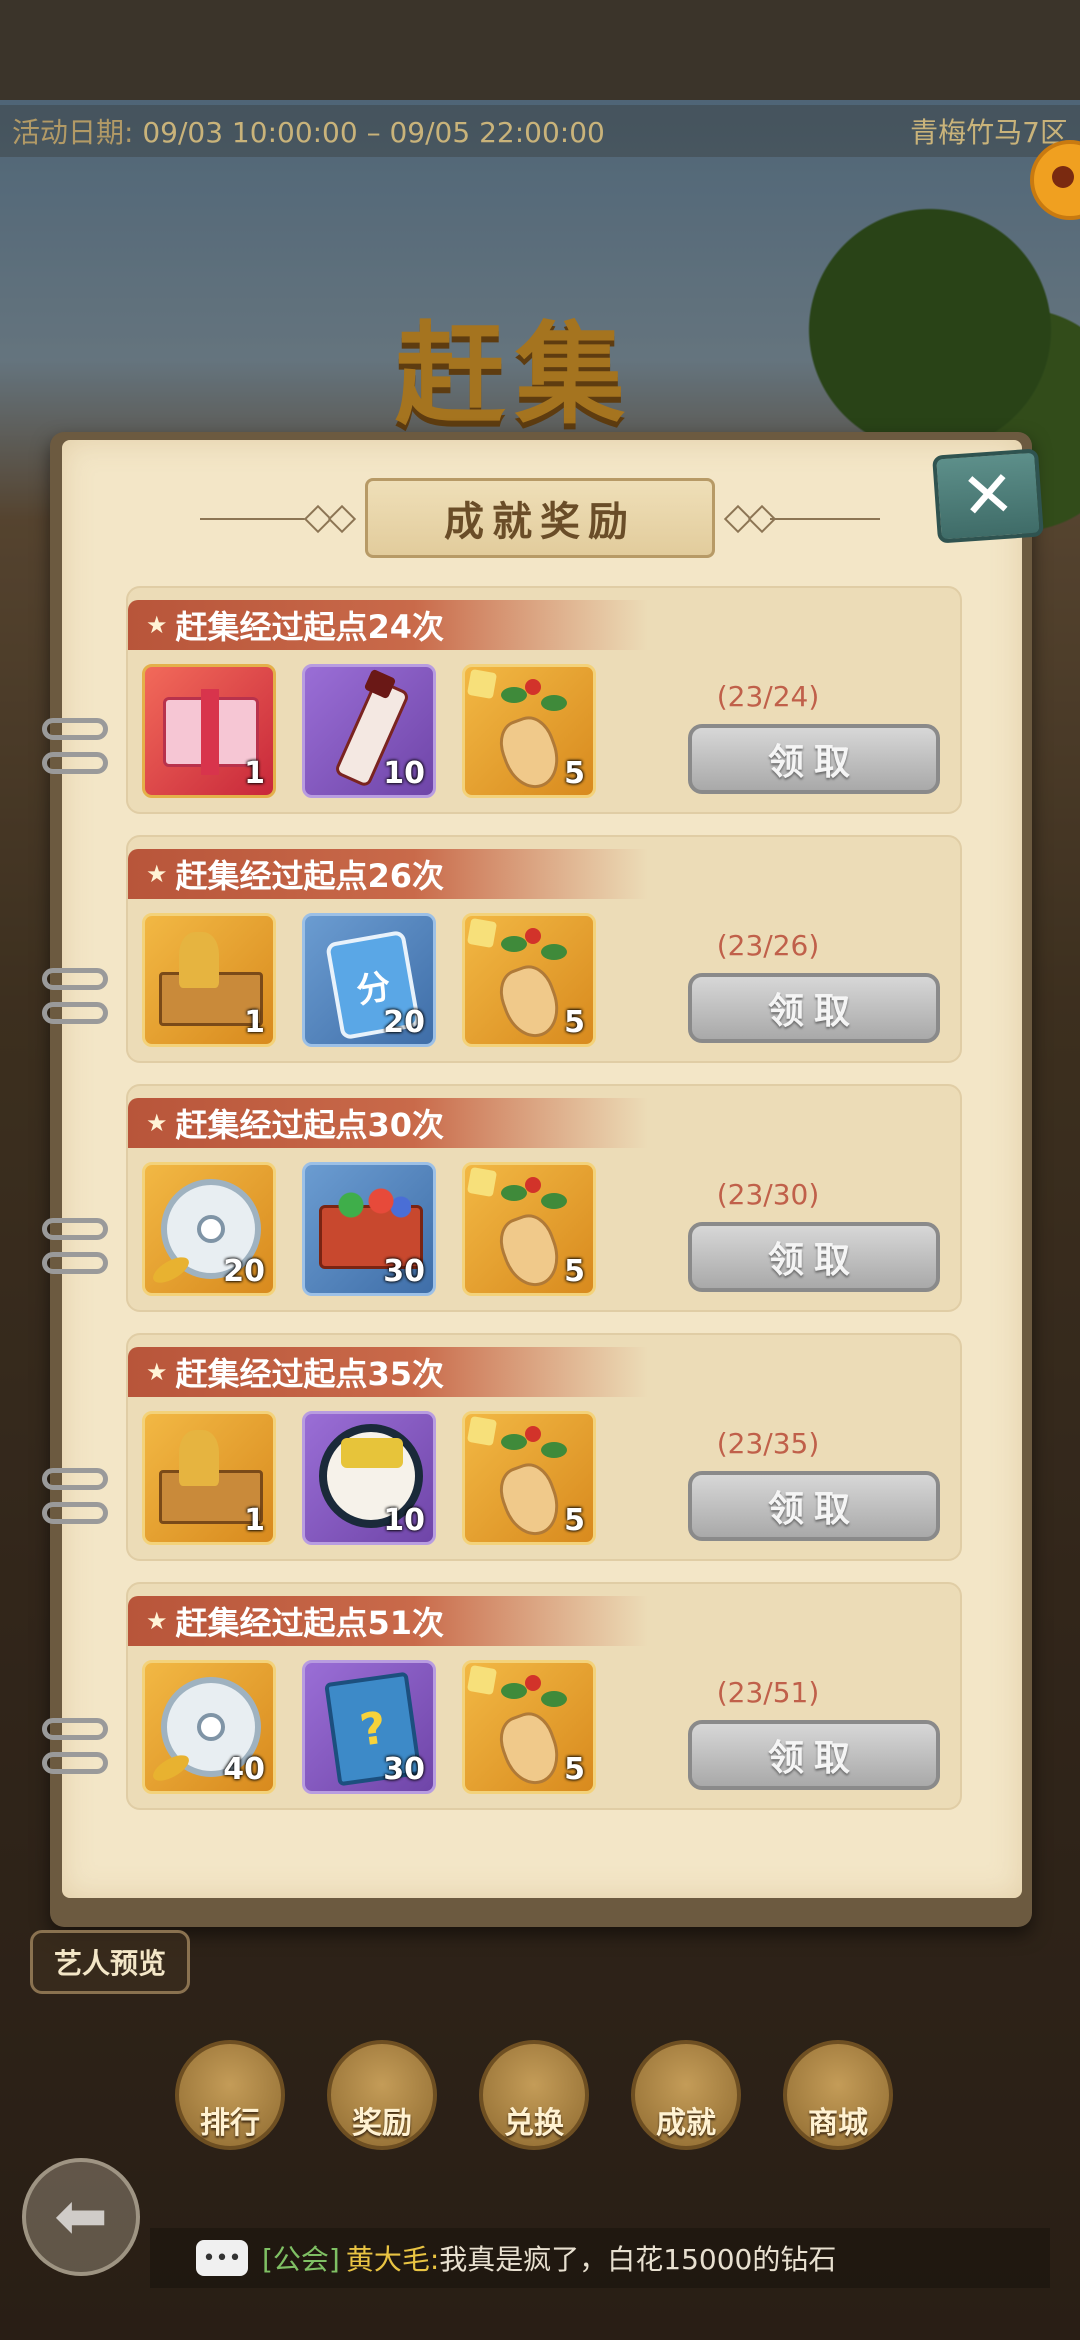  What do you see at coordinates (382, 2095) in the screenshot?
I see `rewards-button: 奖励` at bounding box center [382, 2095].